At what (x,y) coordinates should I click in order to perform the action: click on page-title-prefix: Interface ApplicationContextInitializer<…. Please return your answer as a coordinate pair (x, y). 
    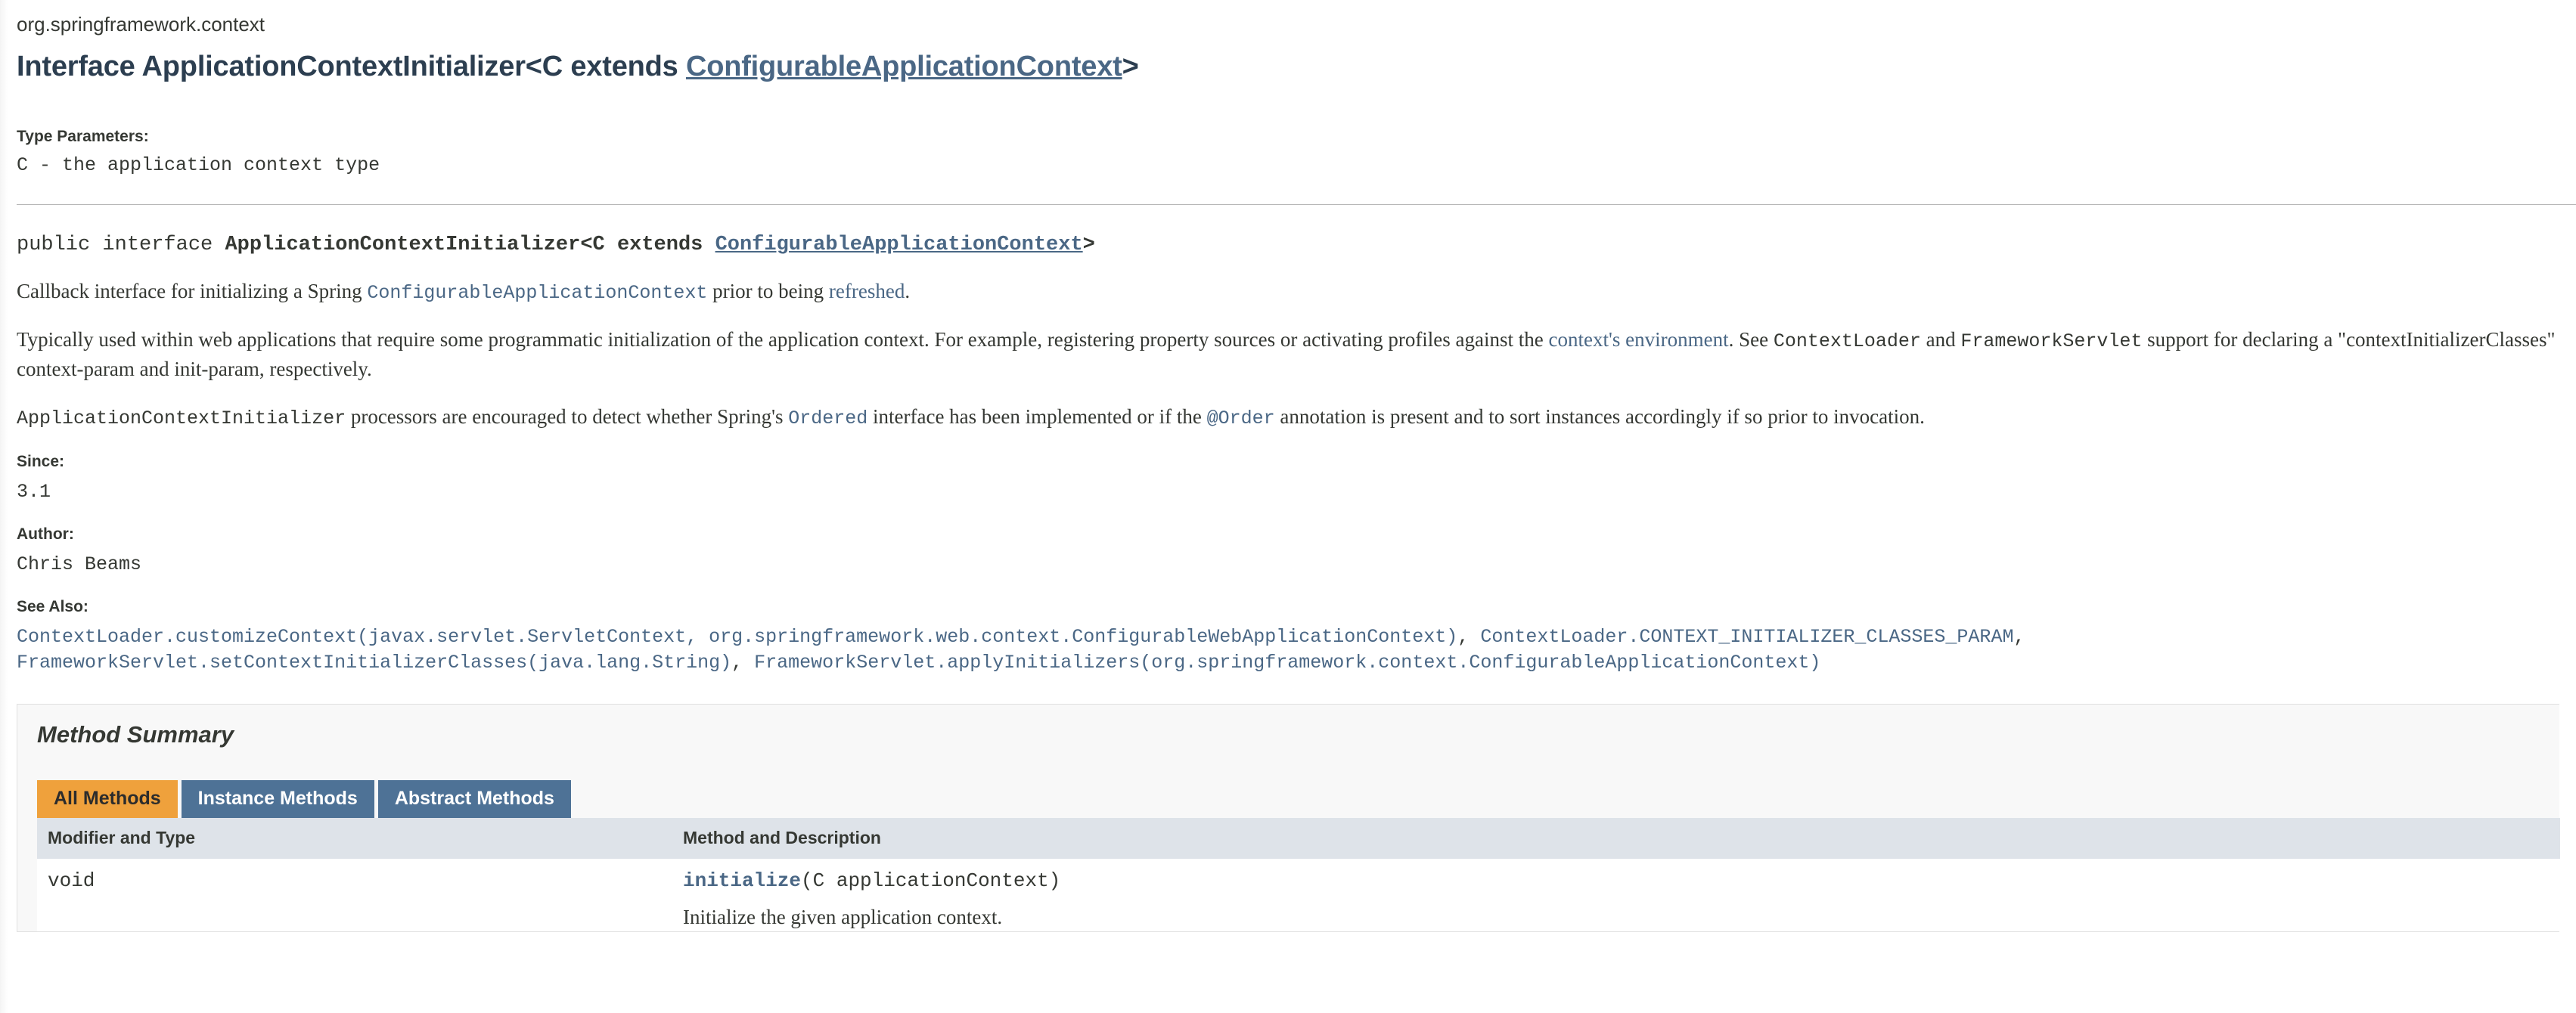
    Looking at the image, I should click on (351, 66).